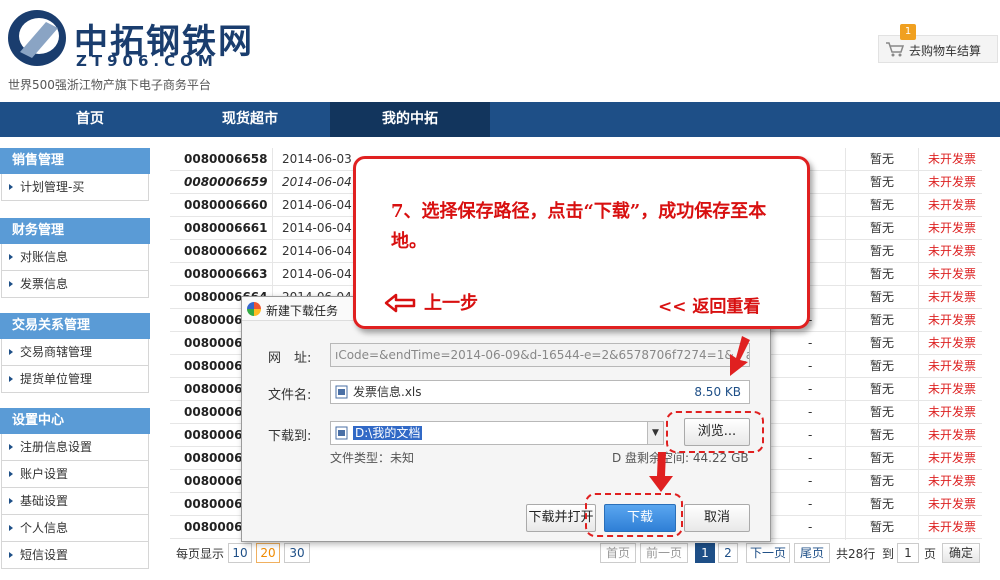 This screenshot has height=580, width=1000. I want to click on filename-label: 文件名:, so click(290, 395).